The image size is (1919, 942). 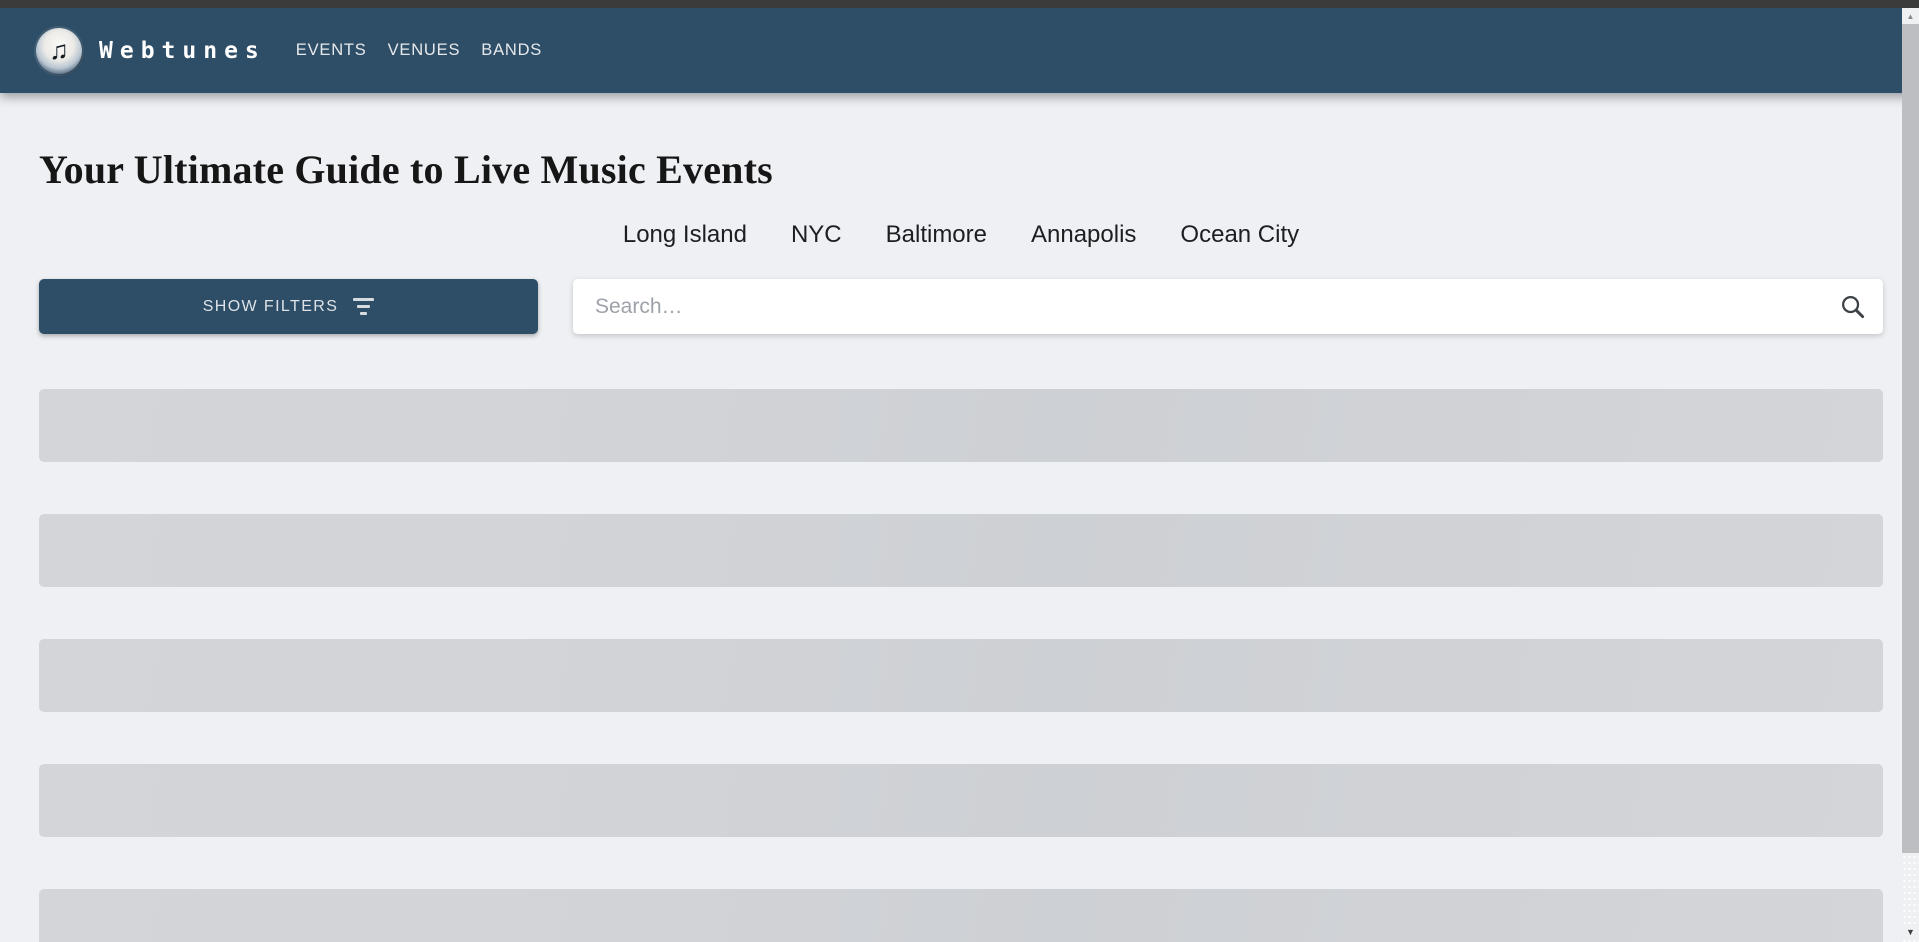 What do you see at coordinates (270, 306) in the screenshot?
I see `show-filters-label: SHOW FILTERS` at bounding box center [270, 306].